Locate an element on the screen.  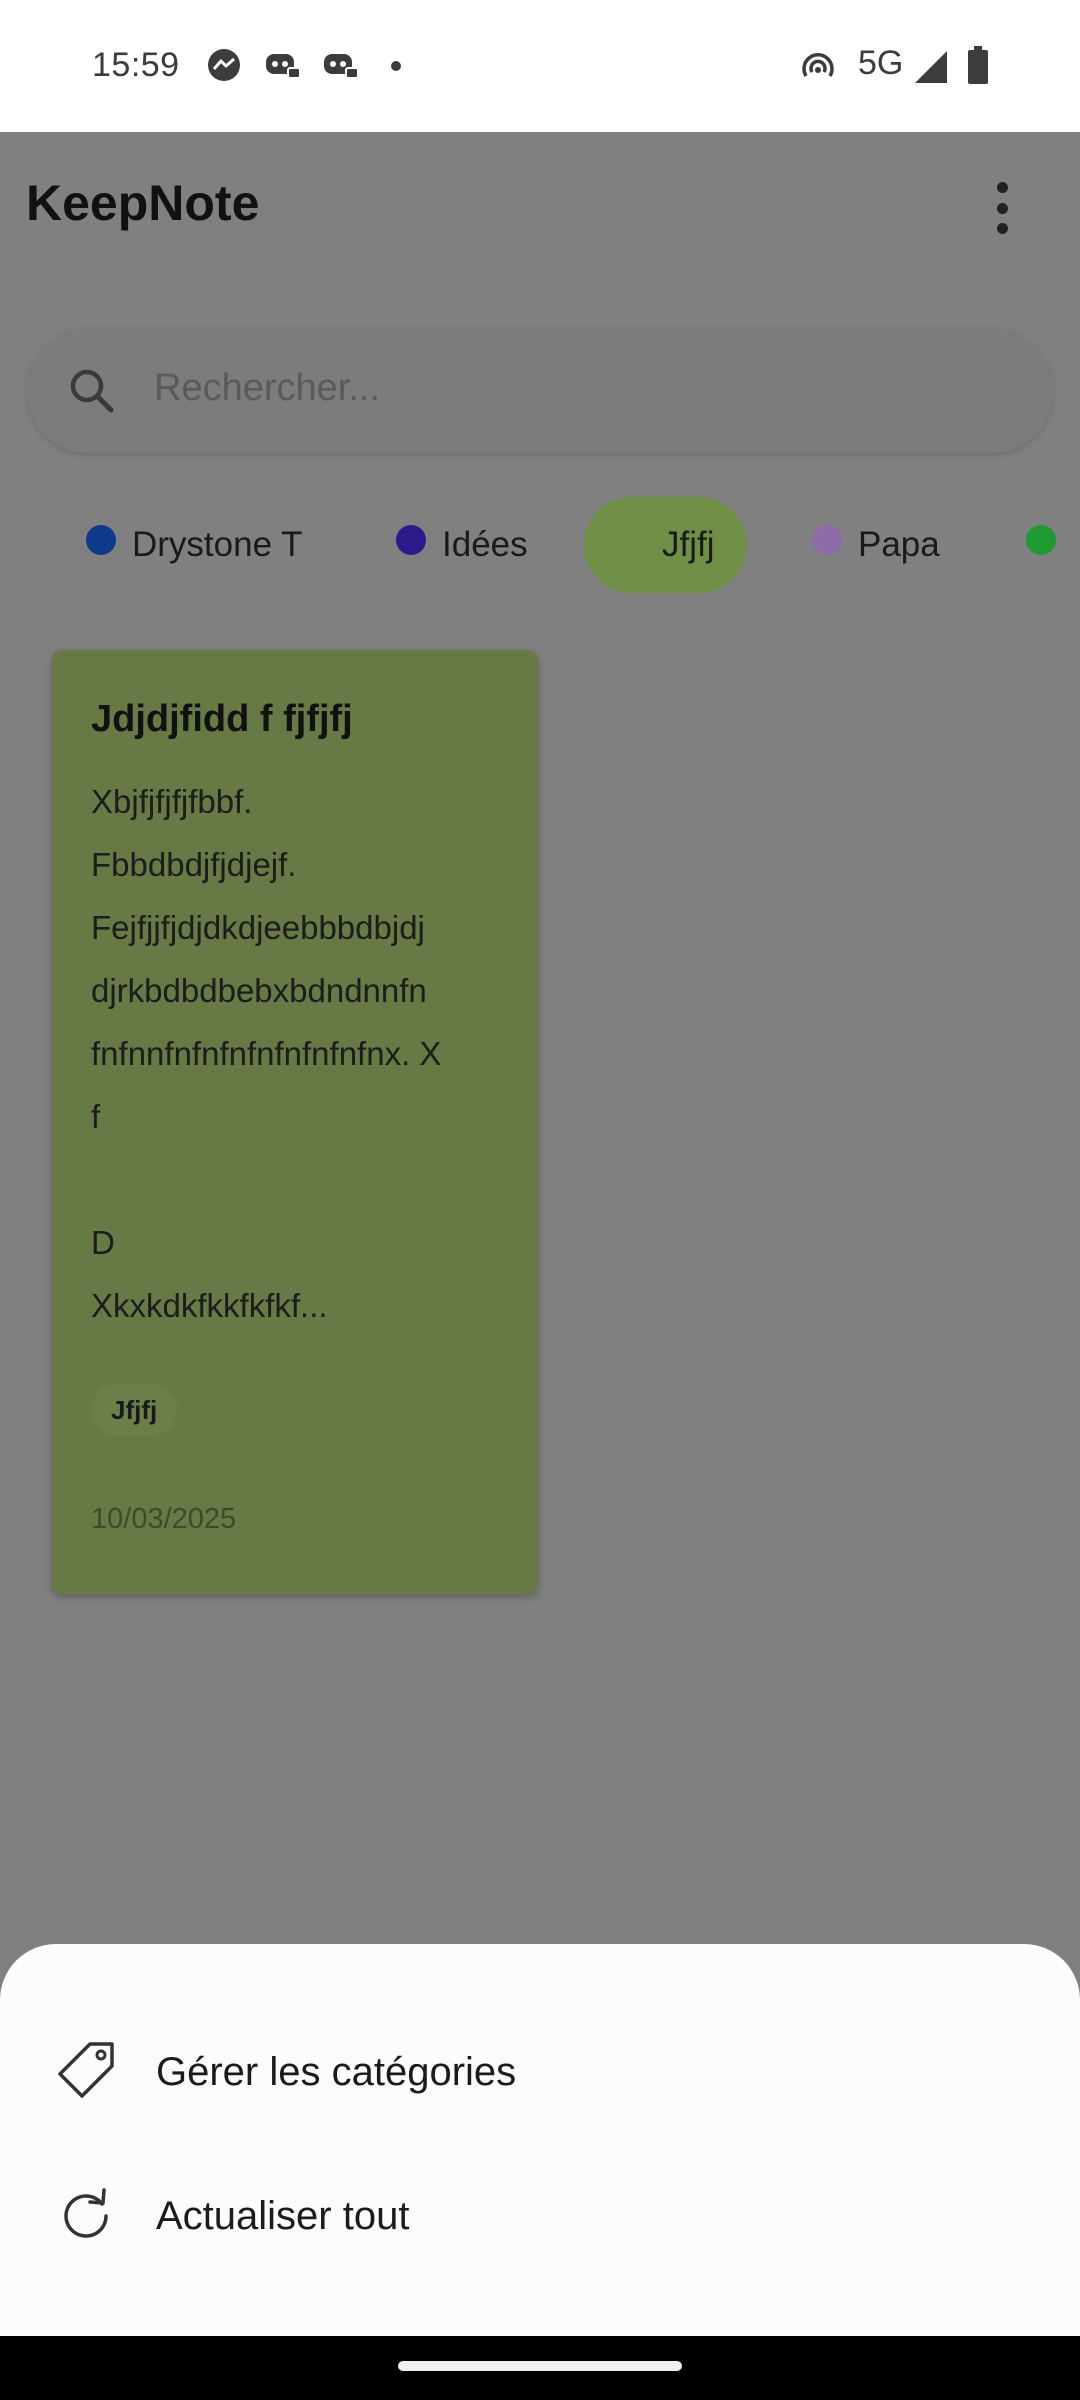
category-chip-drystone: Drystone T is located at coordinates (194, 545).